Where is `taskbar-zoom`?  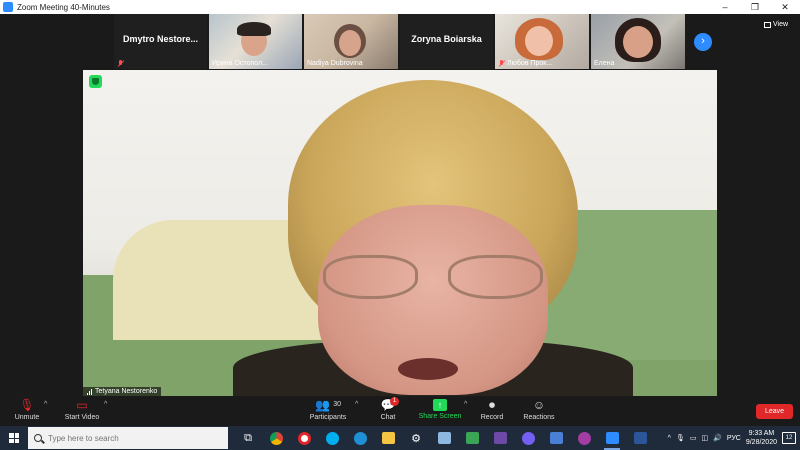
taskbar-zoom is located at coordinates (612, 438).